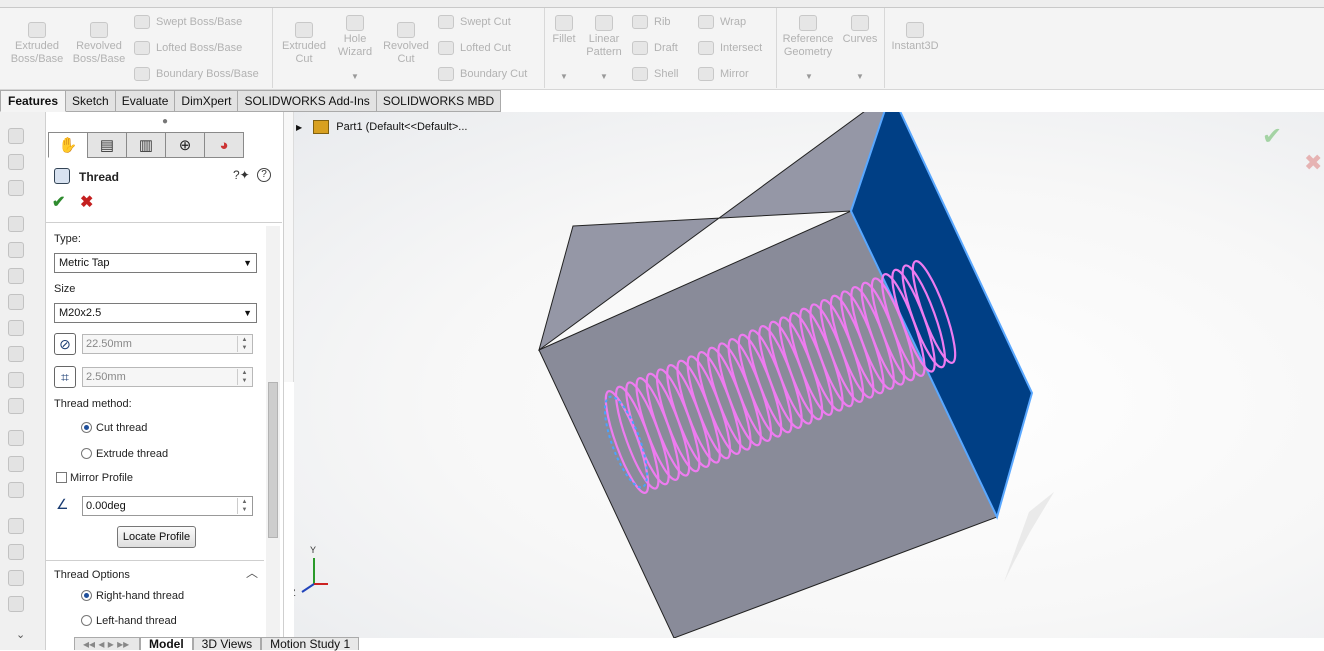 The height and width of the screenshot is (651, 1324). What do you see at coordinates (730, 48) in the screenshot?
I see `intersect-button: Intersect` at bounding box center [730, 48].